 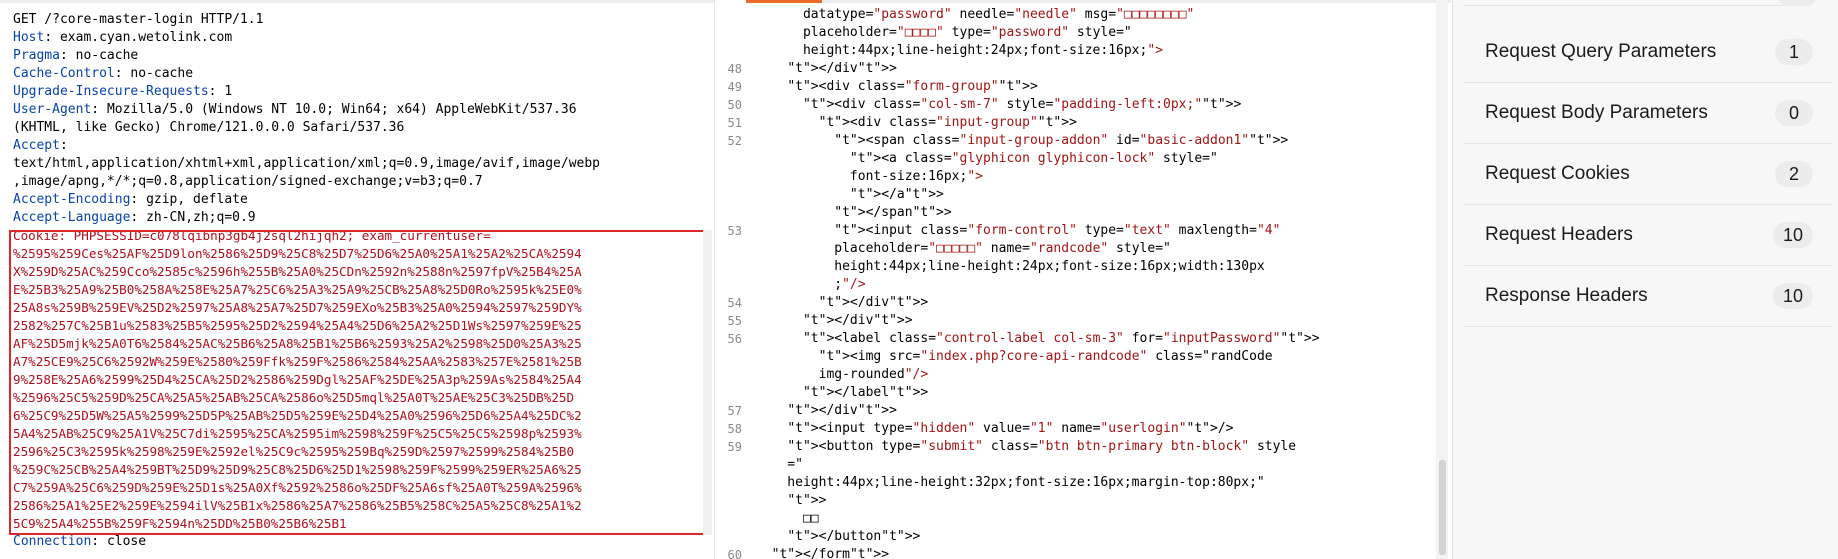 What do you see at coordinates (1076, 375) in the screenshot?
I see `code-line: img-rounded"/>` at bounding box center [1076, 375].